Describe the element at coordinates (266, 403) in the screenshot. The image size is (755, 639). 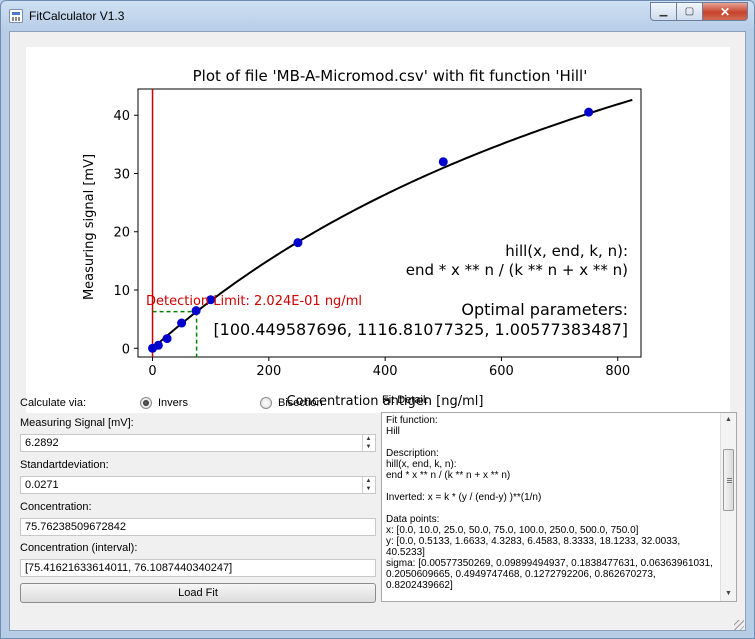
I see `radio-bisection` at that location.